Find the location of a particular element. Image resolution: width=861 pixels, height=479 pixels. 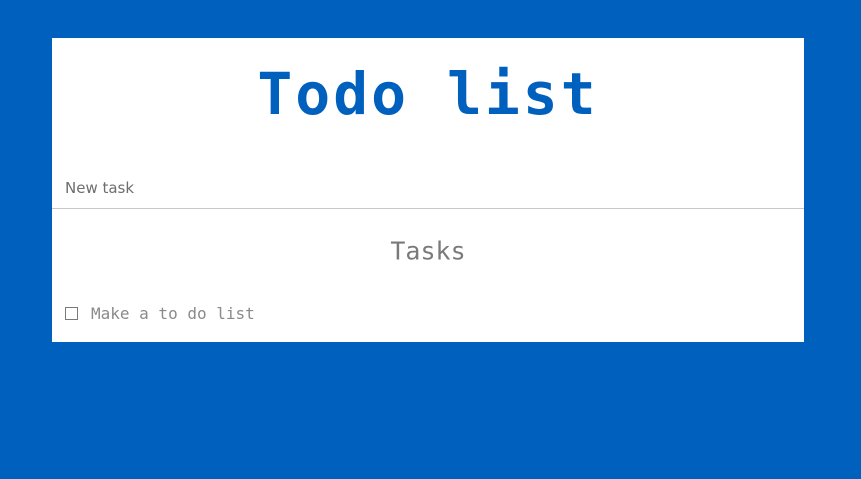

new-task-input is located at coordinates (428, 188).